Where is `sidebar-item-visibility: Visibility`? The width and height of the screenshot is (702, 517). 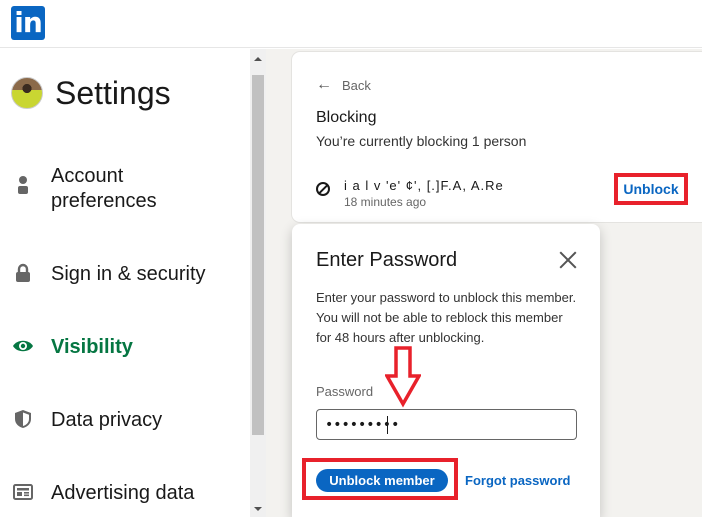
sidebar-item-visibility: Visibility is located at coordinates (125, 347).